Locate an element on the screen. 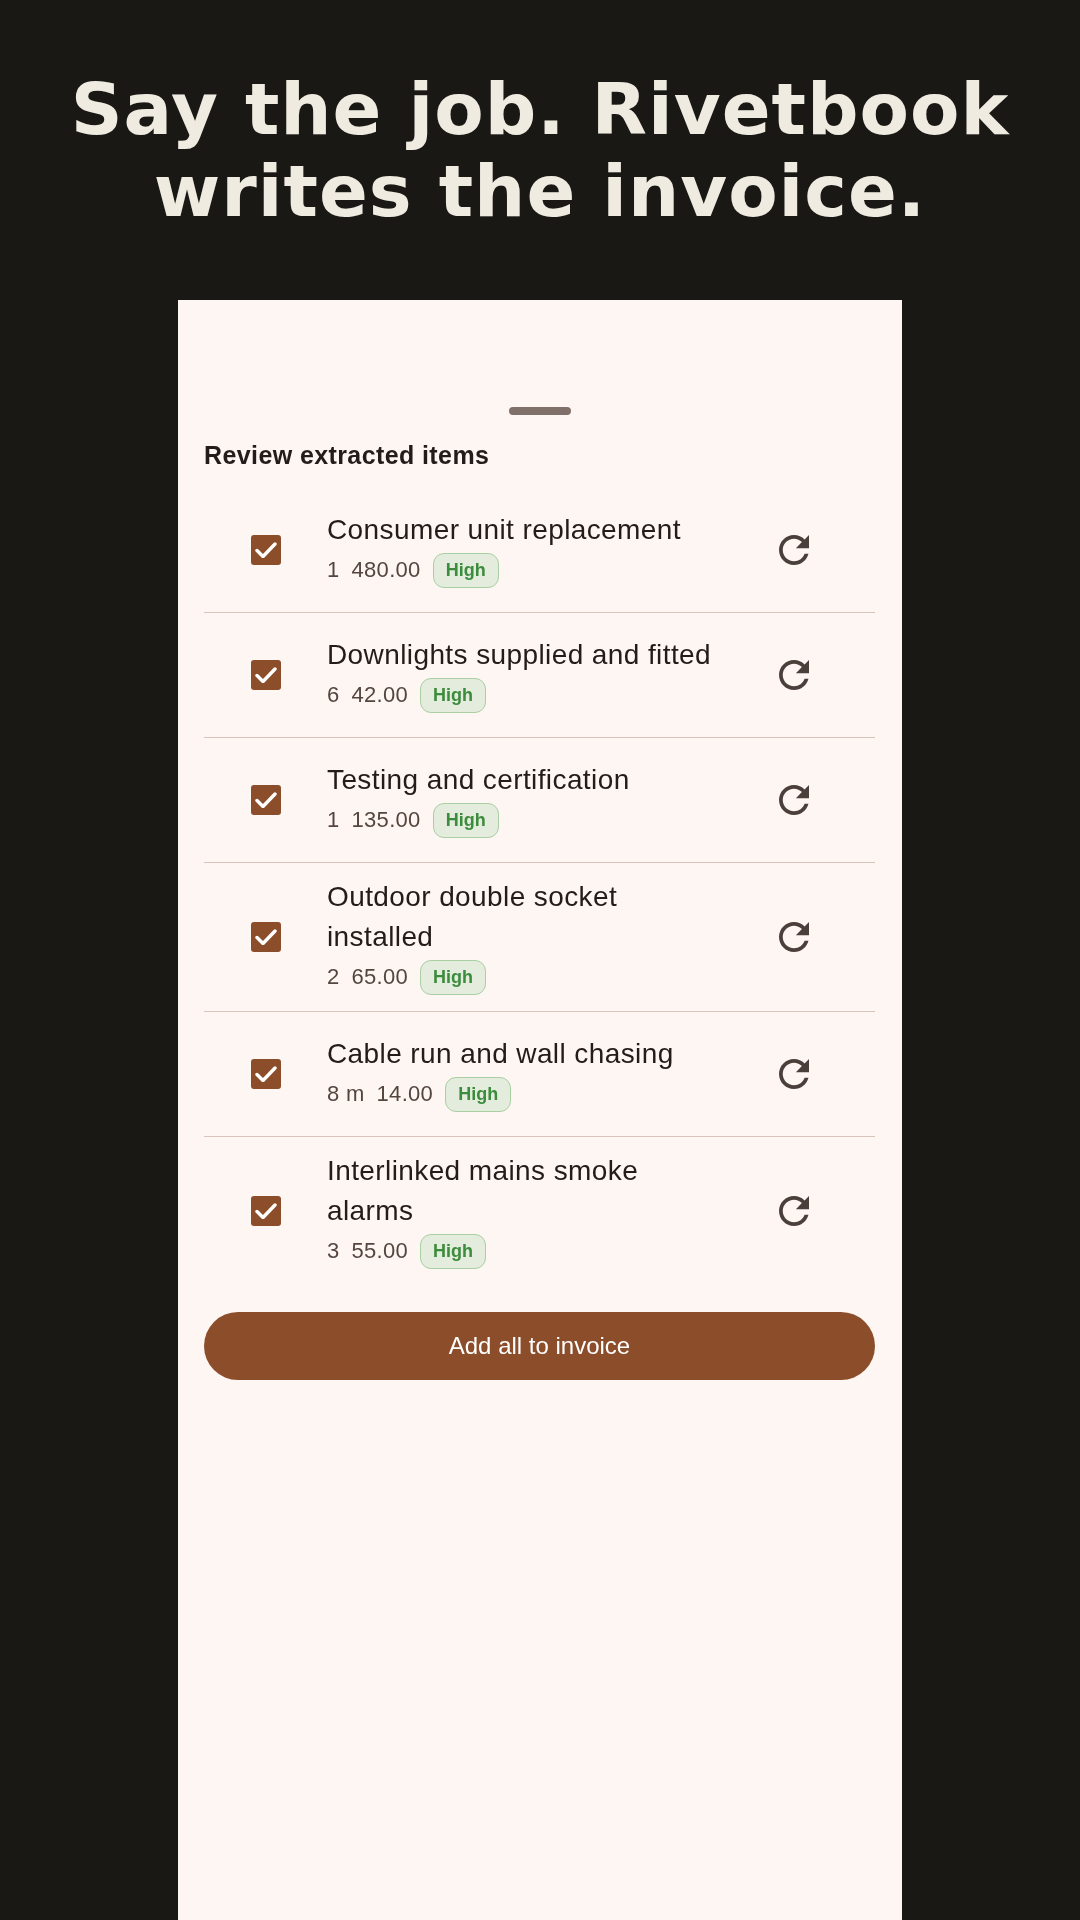 The width and height of the screenshot is (1080, 1920). add-all-button: Add all to invoice is located at coordinates (539, 1346).